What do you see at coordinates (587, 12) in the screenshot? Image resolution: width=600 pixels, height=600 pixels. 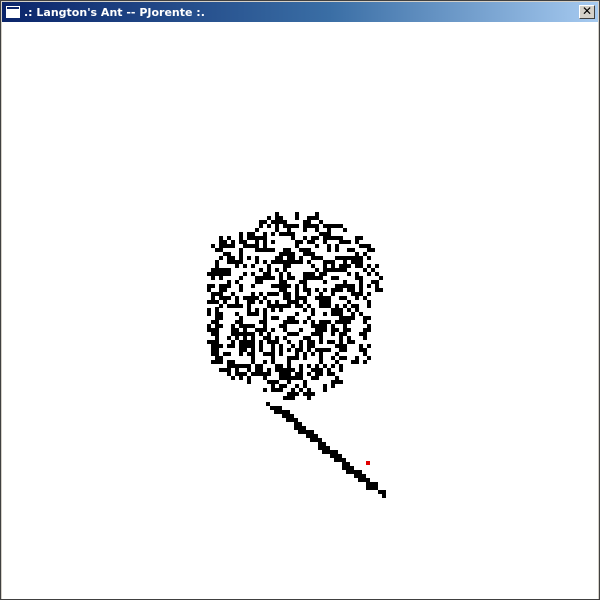 I see `close-button: ✕` at bounding box center [587, 12].